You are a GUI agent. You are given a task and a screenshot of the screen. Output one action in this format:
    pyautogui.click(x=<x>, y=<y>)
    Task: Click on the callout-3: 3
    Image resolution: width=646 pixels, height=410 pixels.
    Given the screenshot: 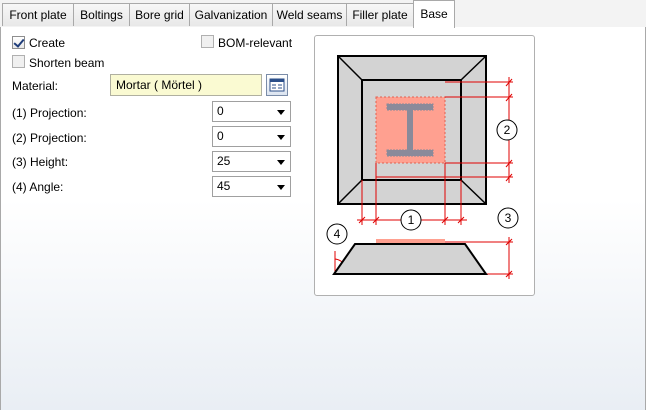 What is the action you would take?
    pyautogui.click(x=508, y=218)
    